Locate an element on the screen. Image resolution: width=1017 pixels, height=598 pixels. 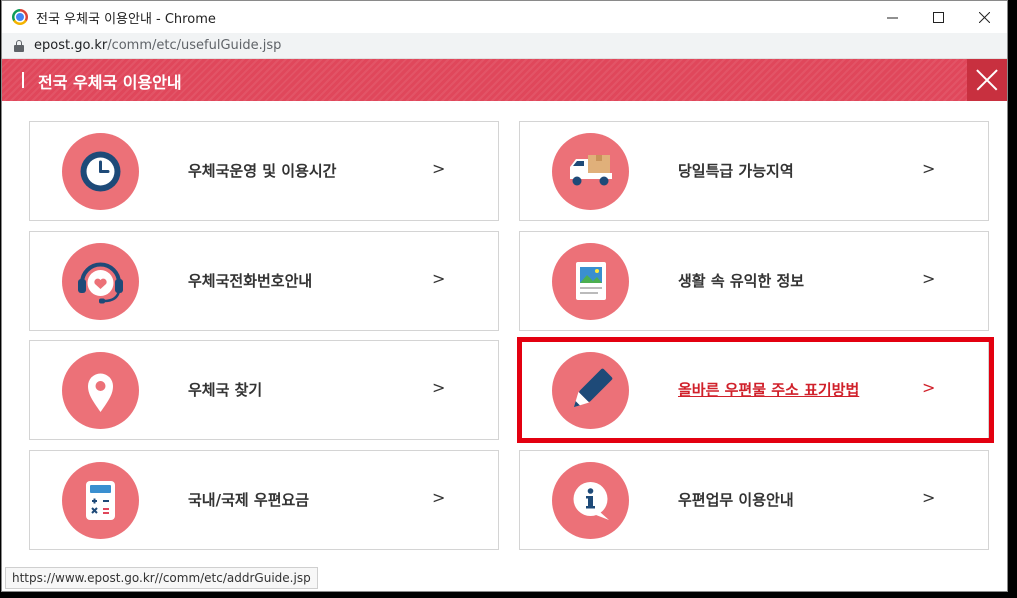
info-icon is located at coordinates (590, 500).